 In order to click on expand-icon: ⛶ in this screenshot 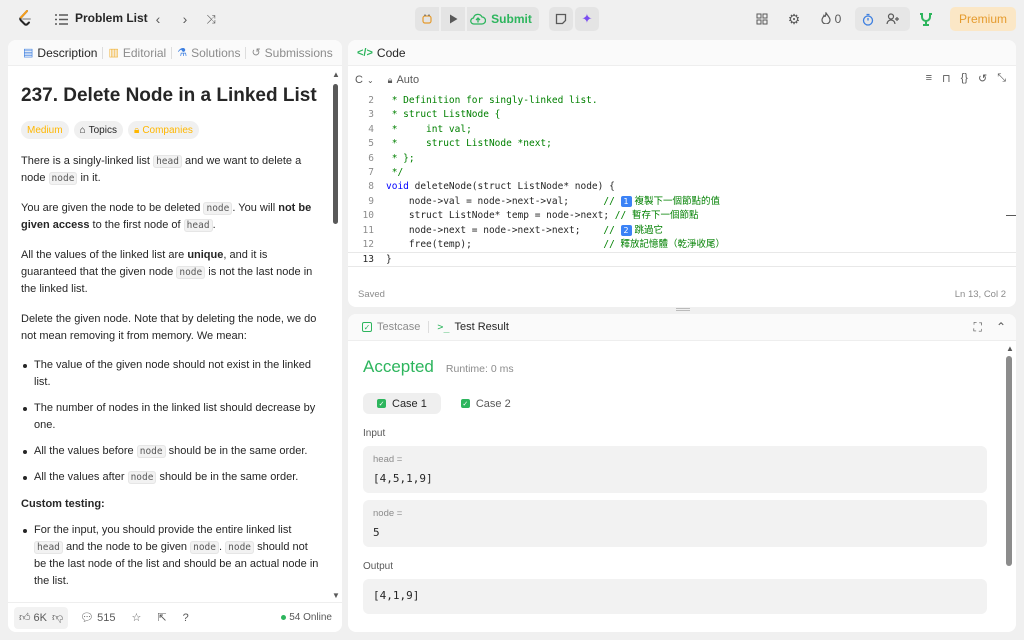, I will do `click(978, 327)`.